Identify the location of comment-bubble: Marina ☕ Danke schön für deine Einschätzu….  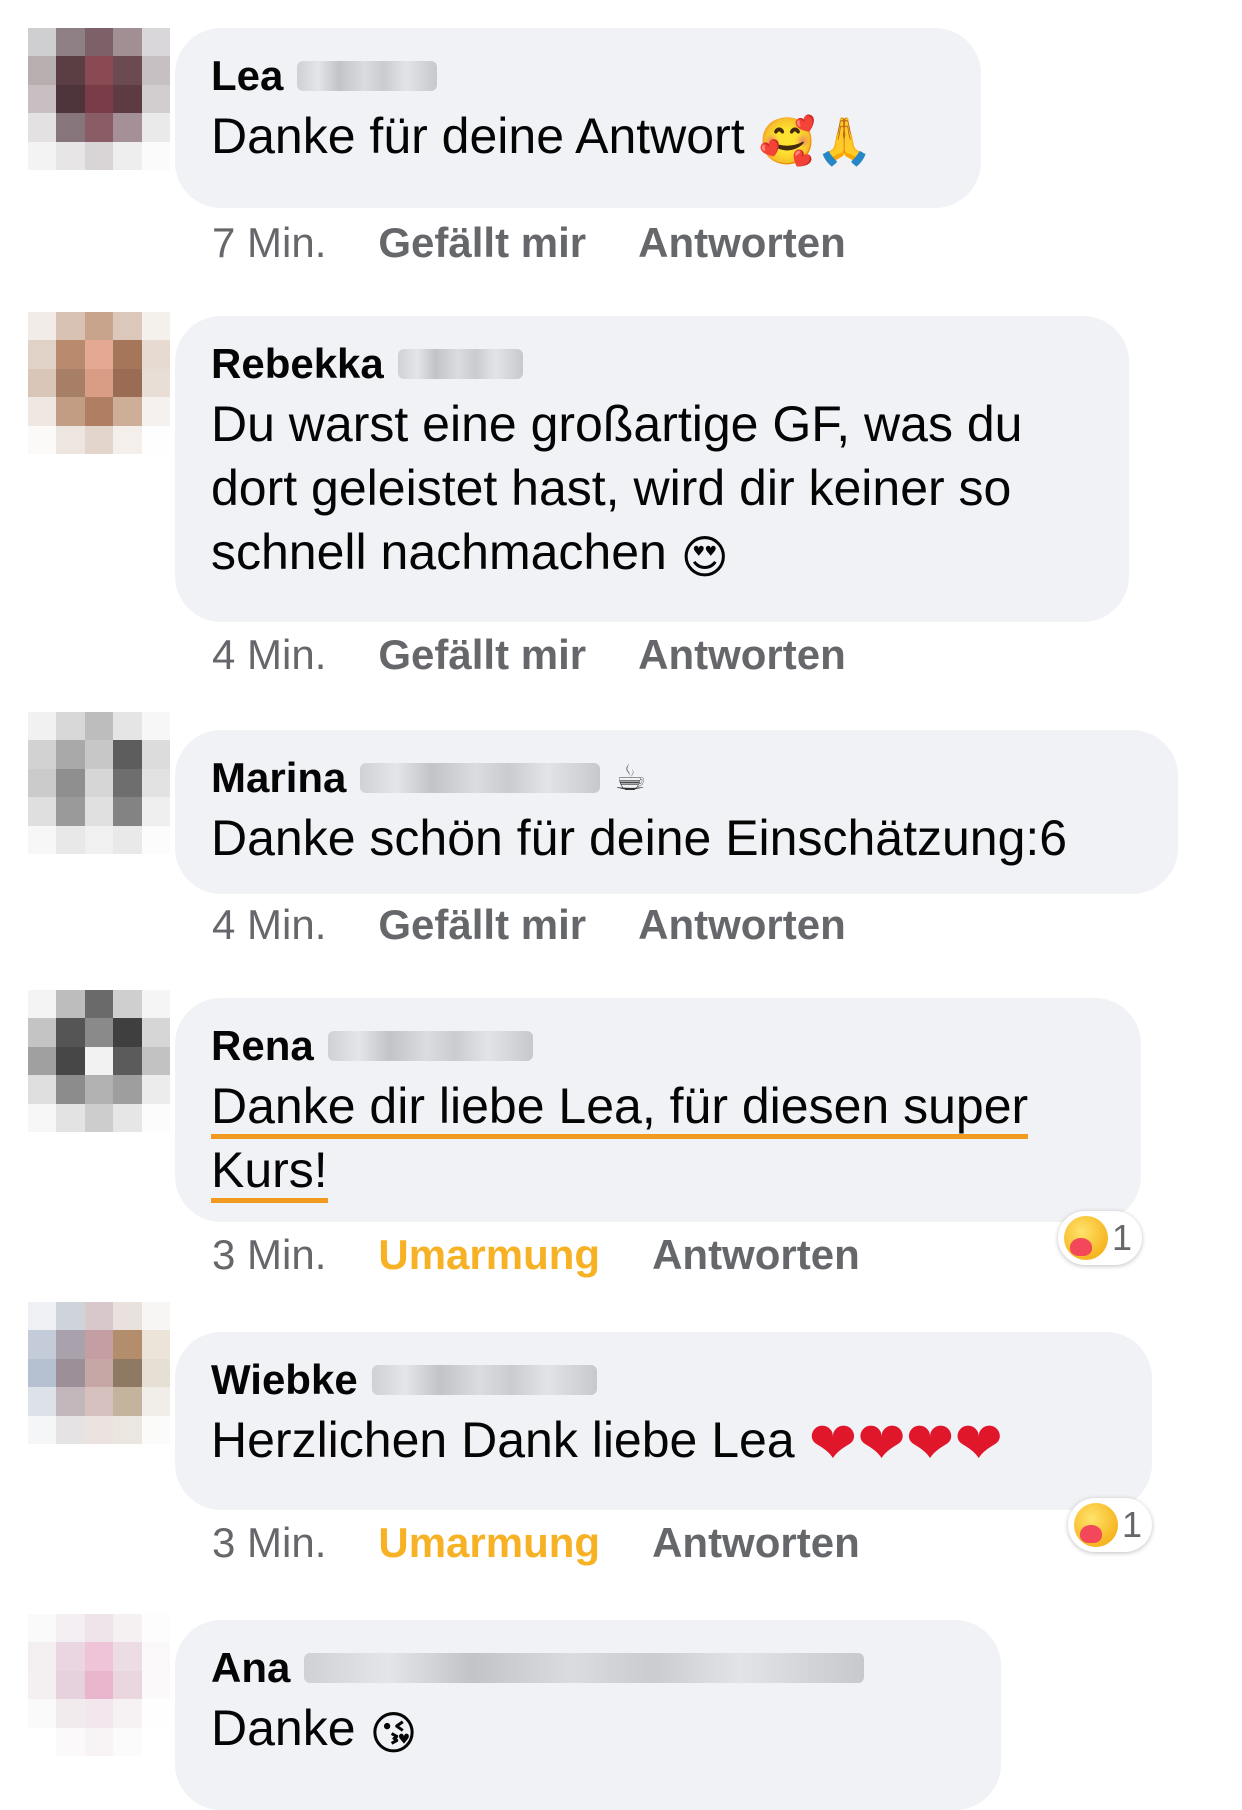
(676, 812).